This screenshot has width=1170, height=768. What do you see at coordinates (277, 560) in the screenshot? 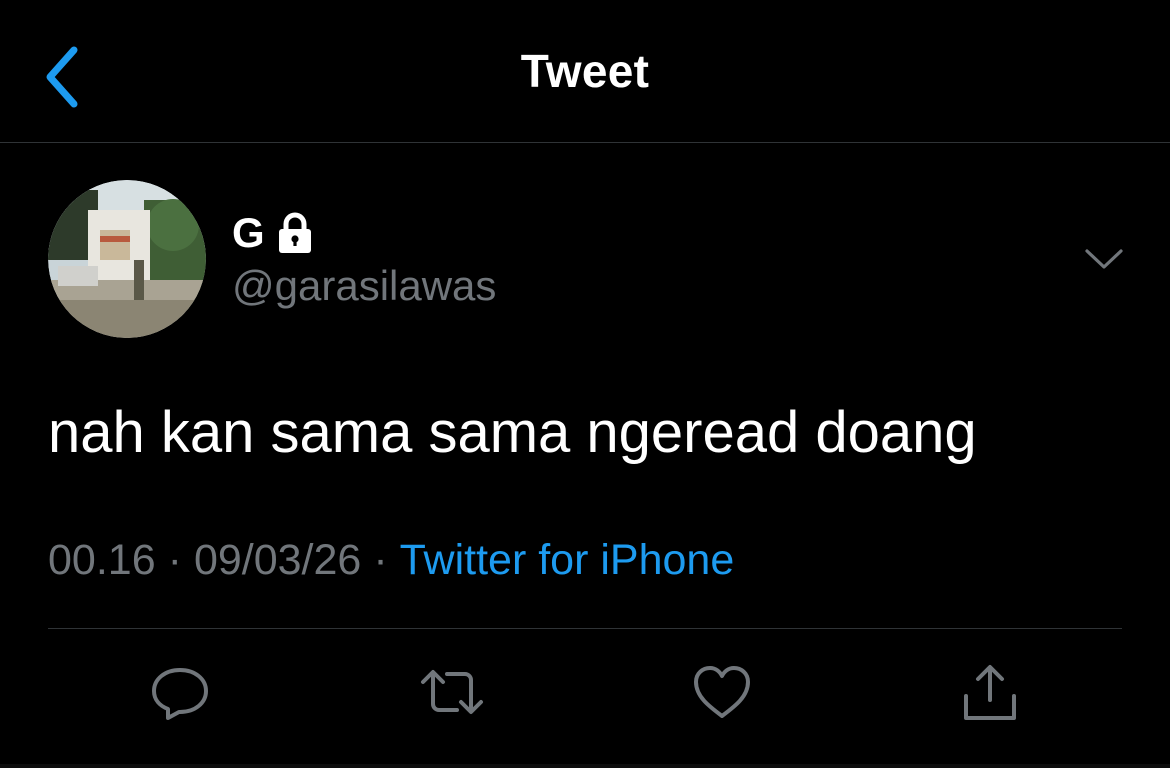
I see `tweet-date: 09/03/26` at bounding box center [277, 560].